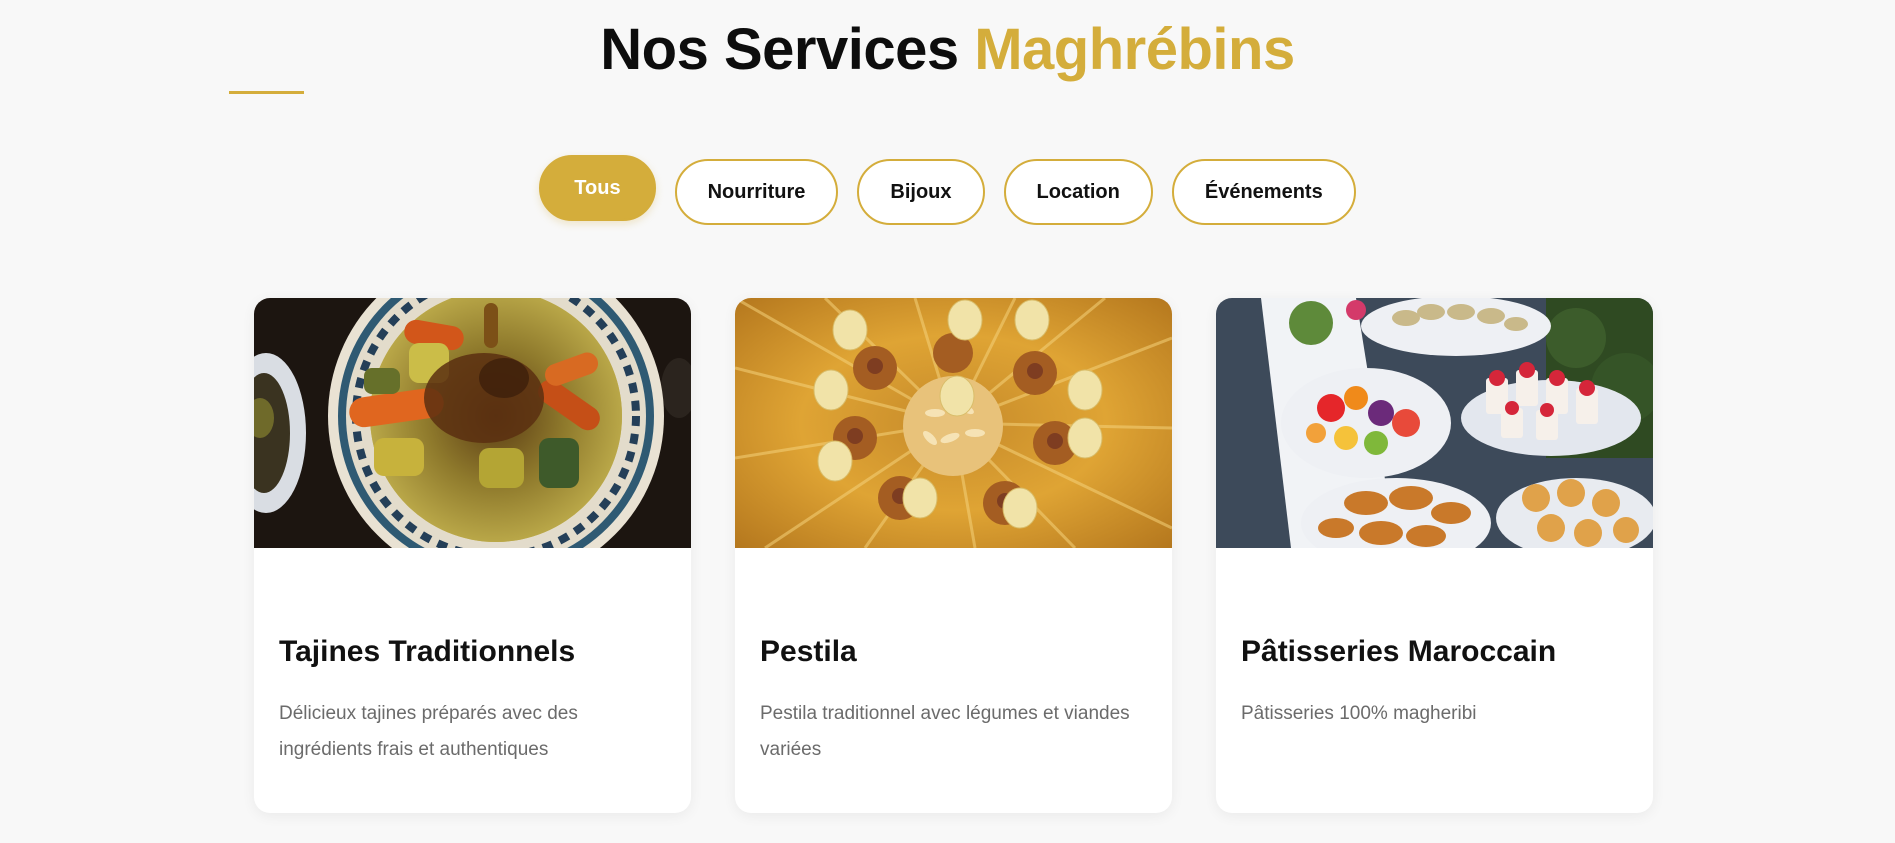 The height and width of the screenshot is (843, 1895). Describe the element at coordinates (953, 423) in the screenshot. I see `pastilla-photo` at that location.